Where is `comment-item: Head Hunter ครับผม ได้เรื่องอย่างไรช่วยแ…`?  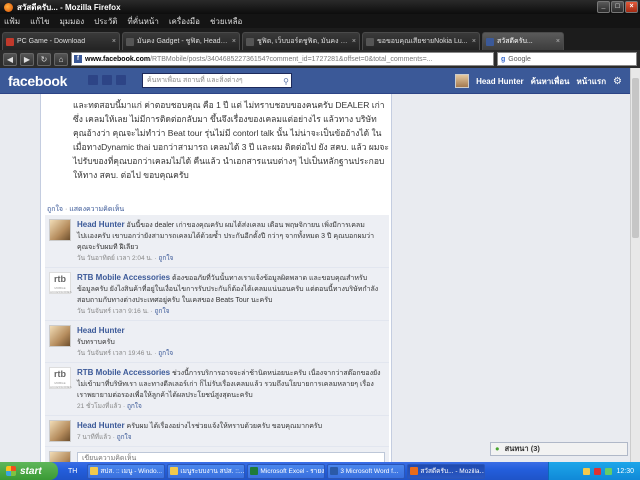
comment-item: Head Hunter ครับผม ได้เรื่องอย่างไรช่วยแ… is located at coordinates (217, 431).